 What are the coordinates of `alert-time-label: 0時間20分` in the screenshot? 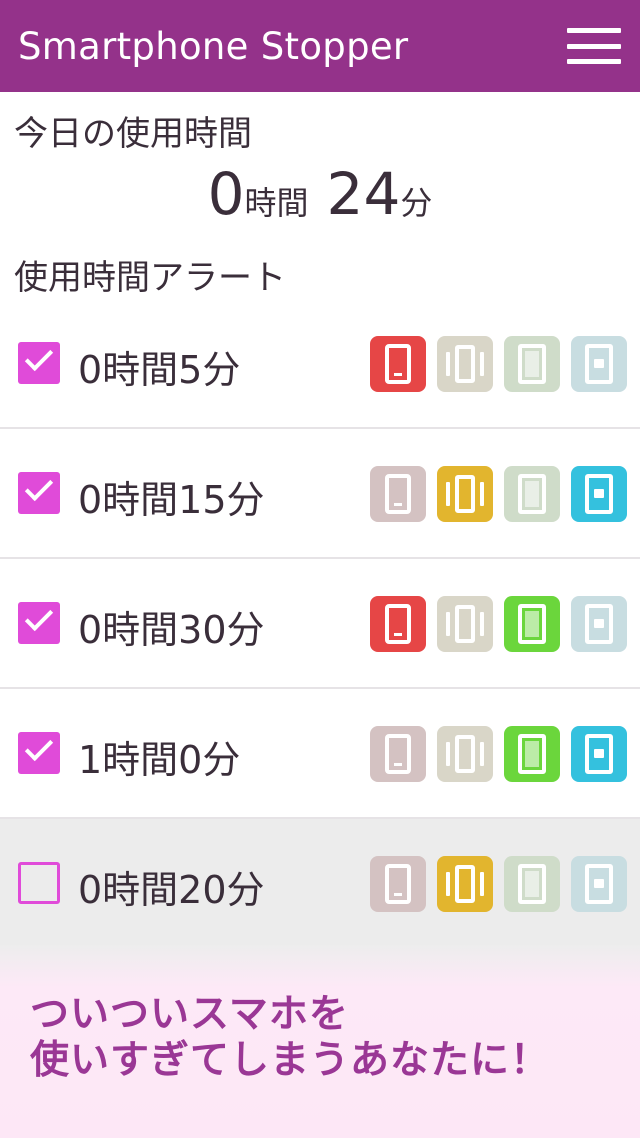 It's located at (171, 890).